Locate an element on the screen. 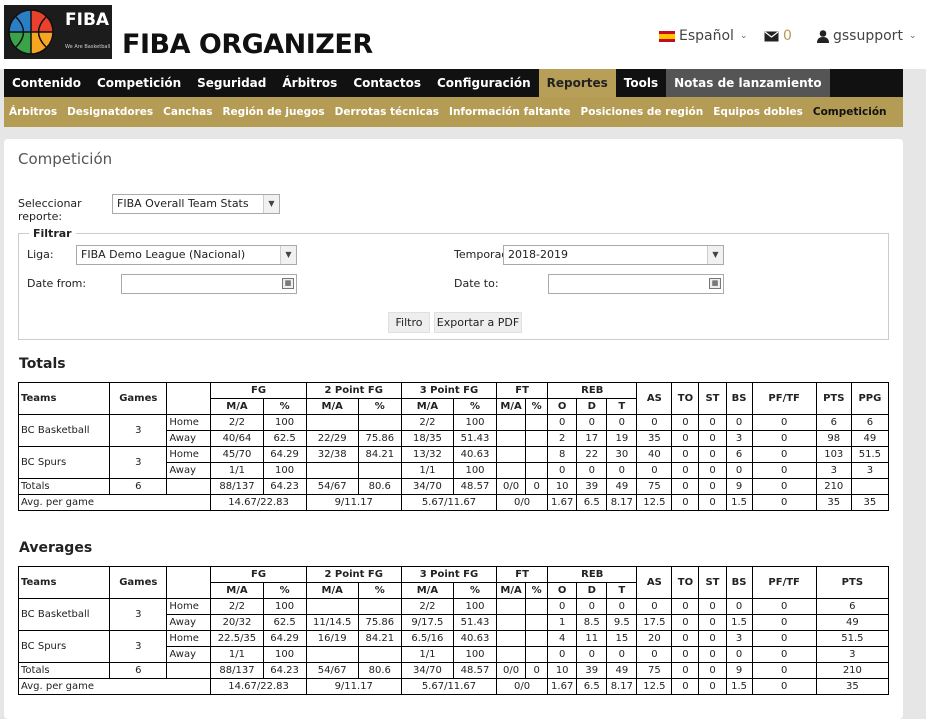 The height and width of the screenshot is (719, 926). subnav-item-equipos-dobles: Equipos dobles is located at coordinates (758, 112).